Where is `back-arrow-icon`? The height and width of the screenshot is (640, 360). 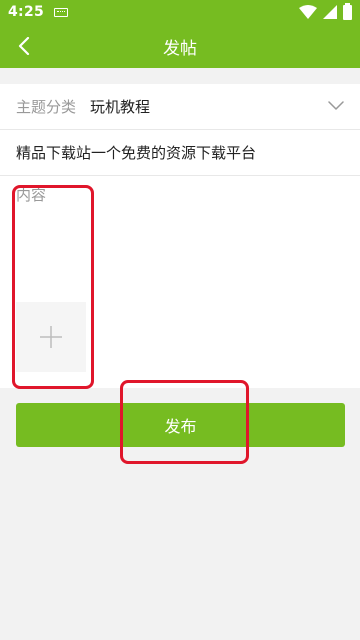
back-arrow-icon is located at coordinates (24, 46).